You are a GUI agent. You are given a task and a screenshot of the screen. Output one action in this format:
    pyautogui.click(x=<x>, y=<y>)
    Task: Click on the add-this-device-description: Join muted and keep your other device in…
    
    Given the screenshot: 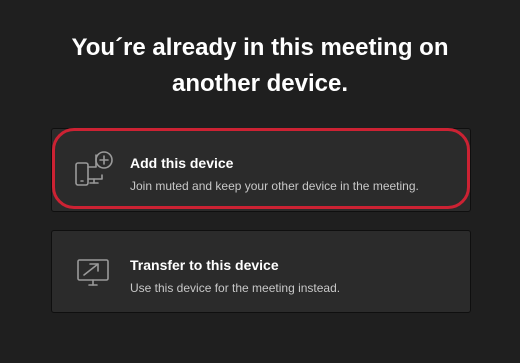 What is the action you would take?
    pyautogui.click(x=274, y=186)
    